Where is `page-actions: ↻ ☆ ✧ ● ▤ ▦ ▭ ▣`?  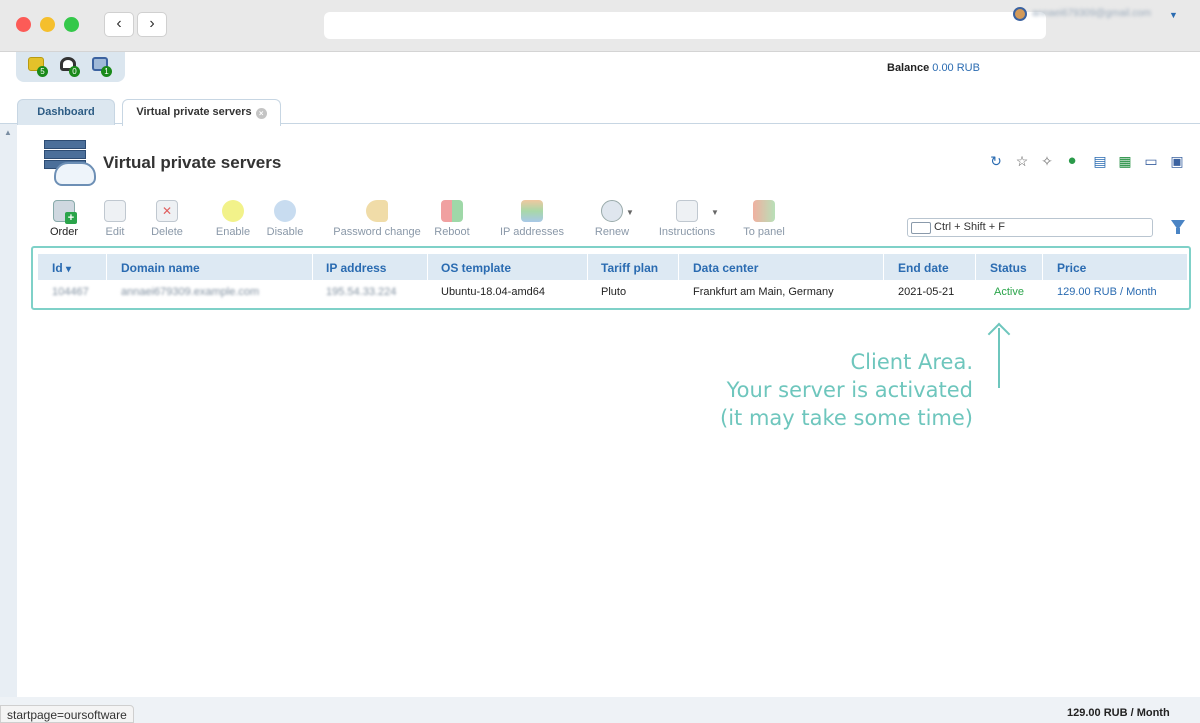
page-actions: ↻ ☆ ✧ ● ▤ ▦ ▭ ▣ is located at coordinates (1089, 162).